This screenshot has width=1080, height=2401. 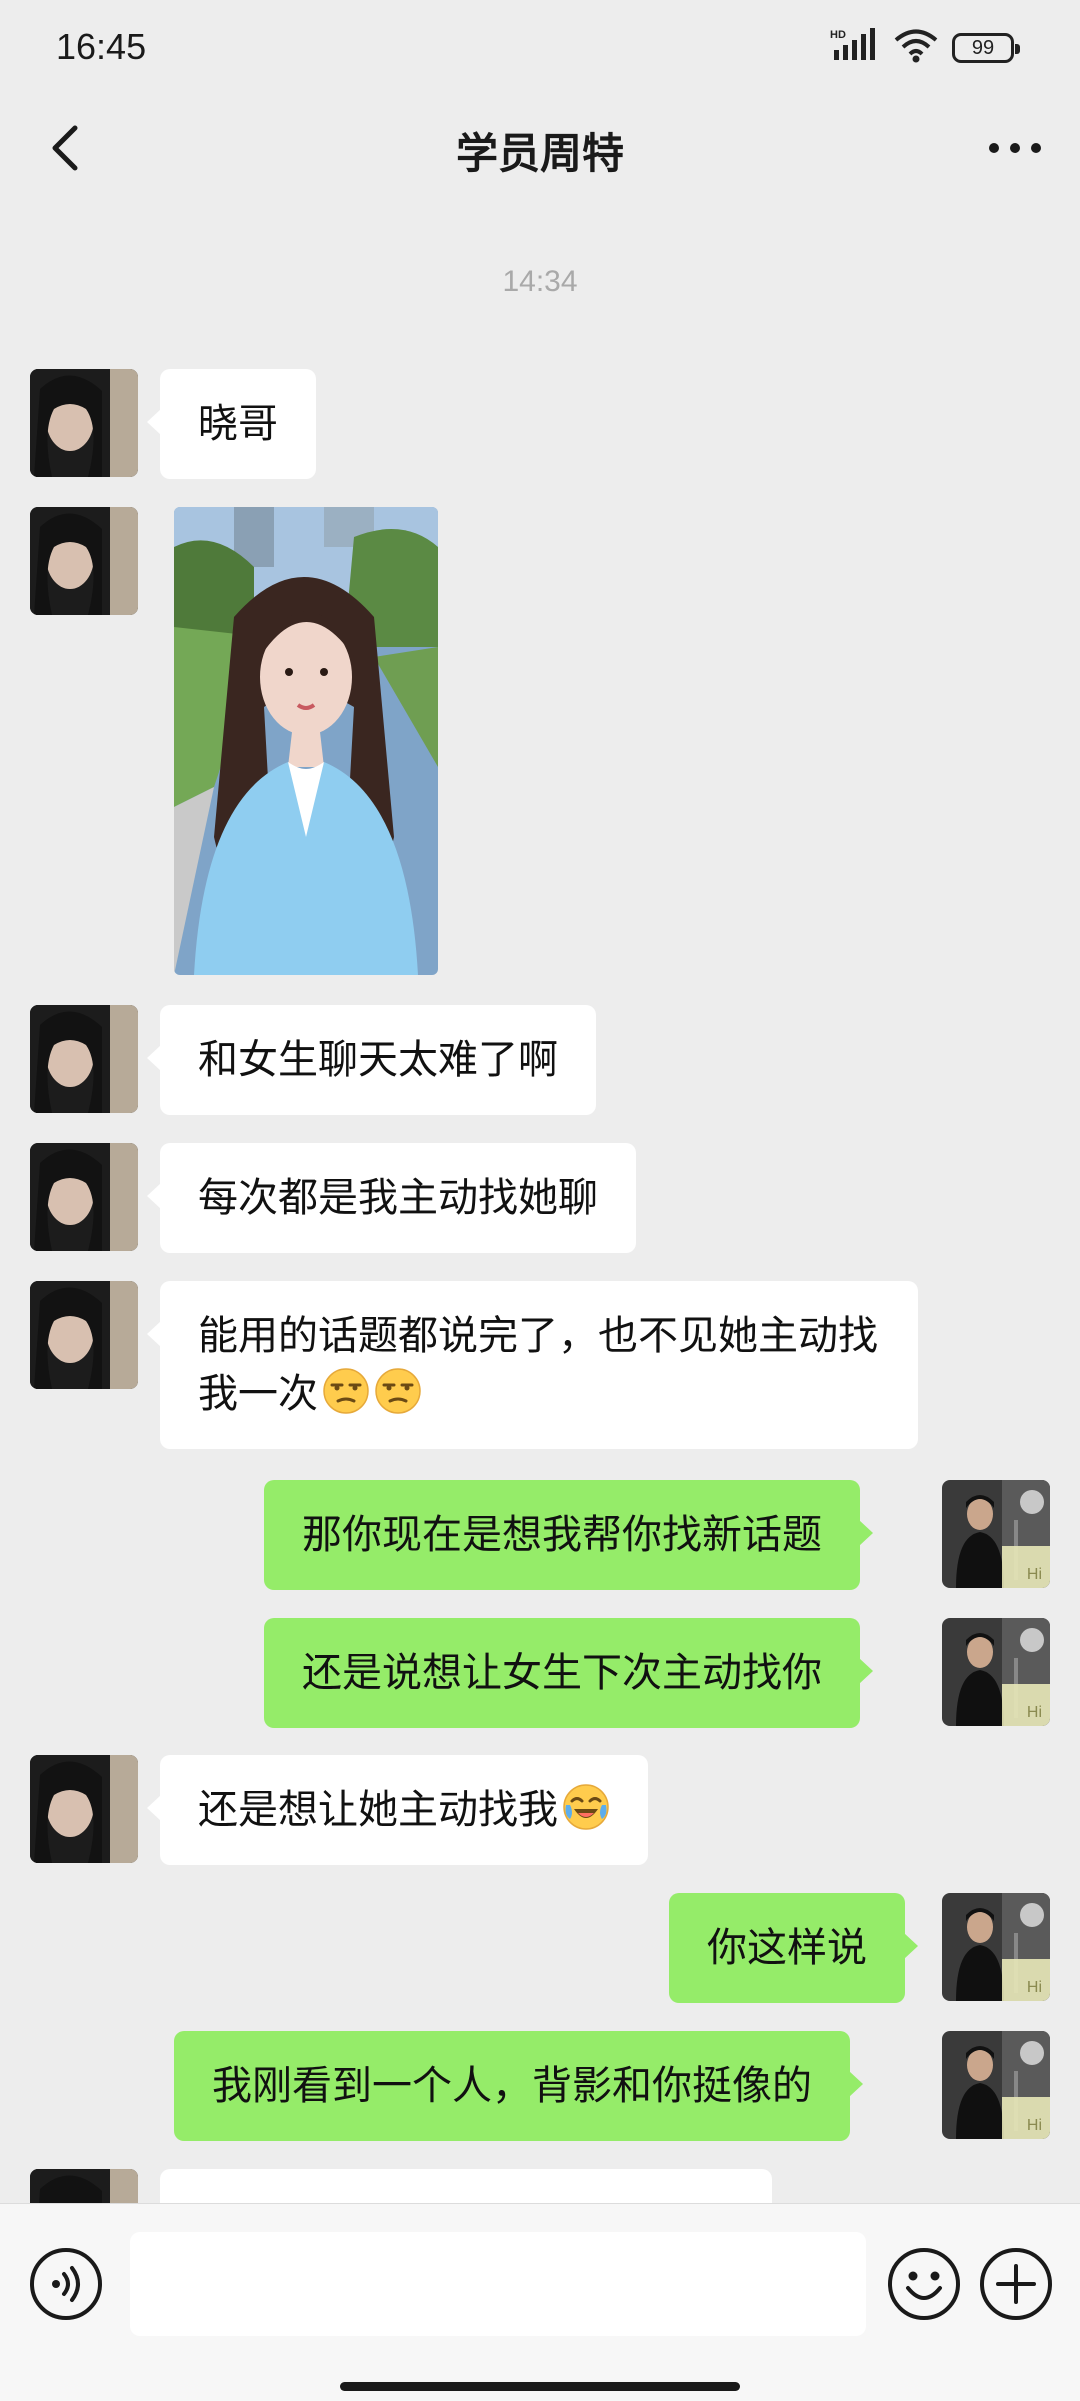 I want to click on smiley-icon, so click(x=924, y=2284).